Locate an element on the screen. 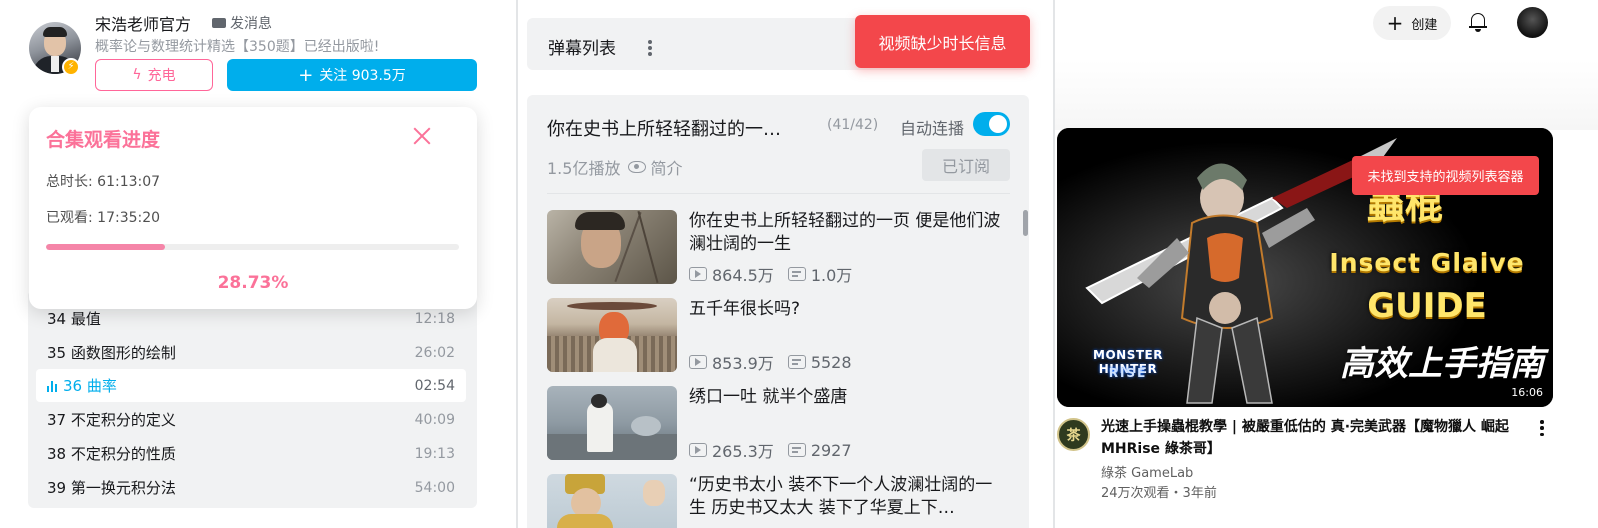  missing-duration-button: 视频缺少时长信息 is located at coordinates (942, 41).